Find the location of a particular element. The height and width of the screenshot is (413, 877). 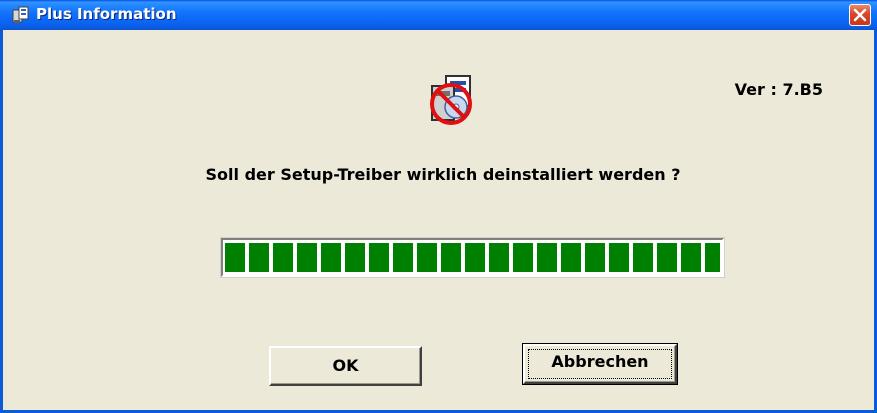

ok-button-label: OK is located at coordinates (345, 365).